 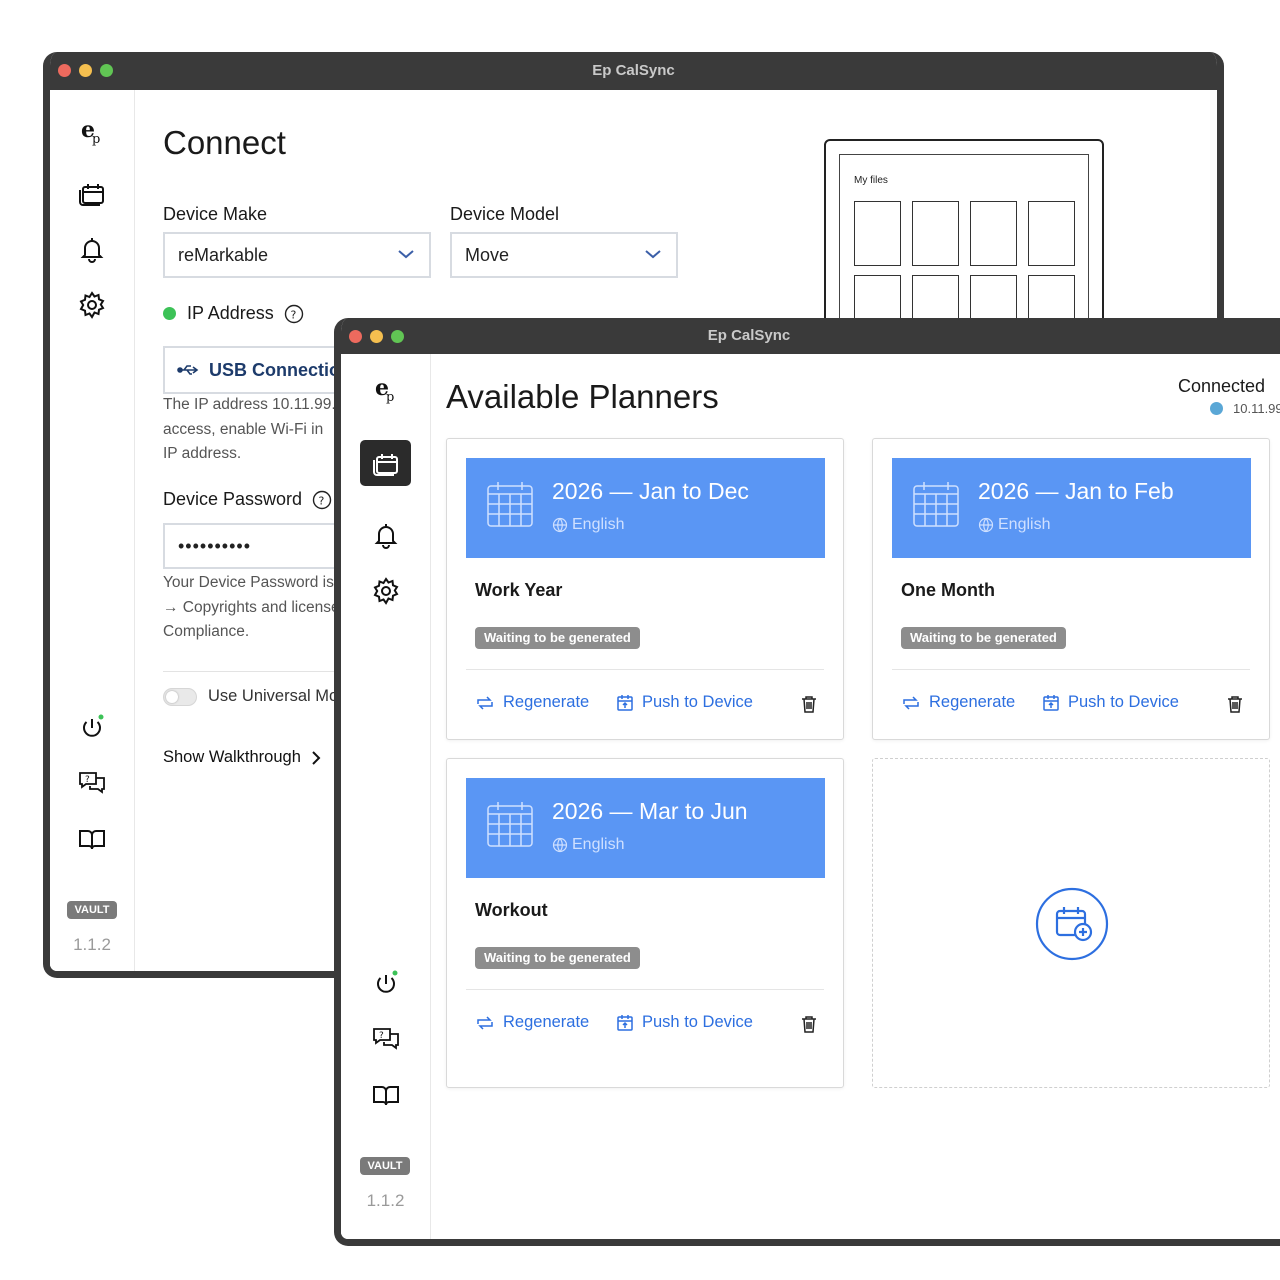 I want to click on push-to-device-label: Push to Device, so click(x=1123, y=702).